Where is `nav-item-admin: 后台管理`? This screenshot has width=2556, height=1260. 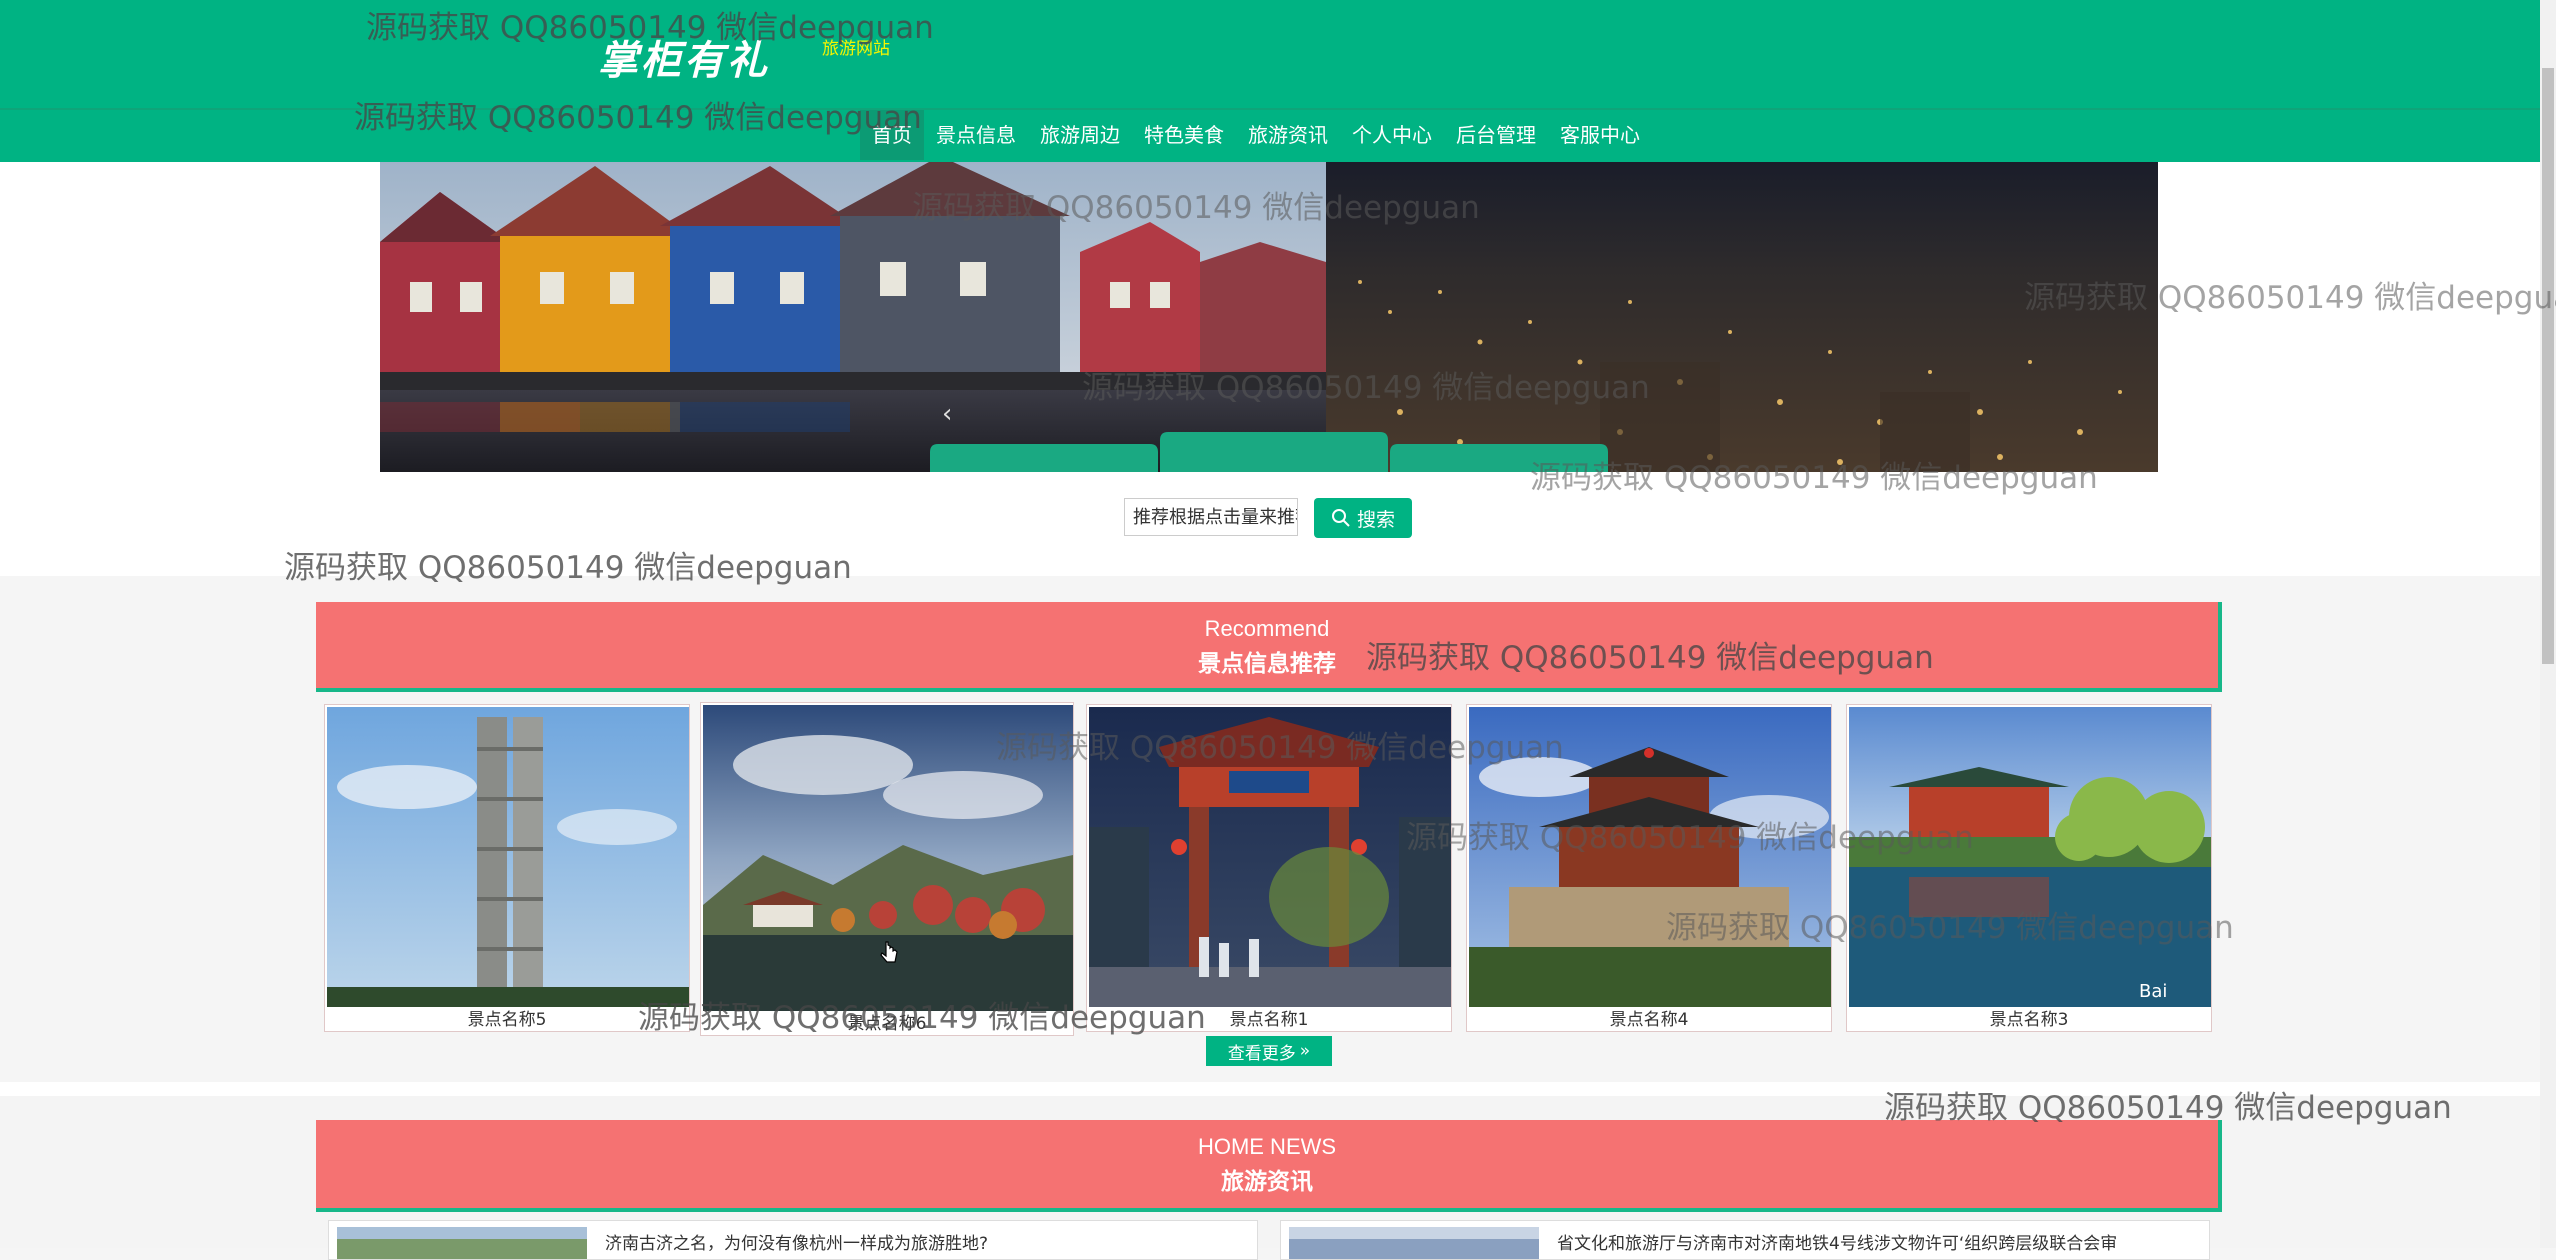
nav-item-admin: 后台管理 is located at coordinates (1496, 135).